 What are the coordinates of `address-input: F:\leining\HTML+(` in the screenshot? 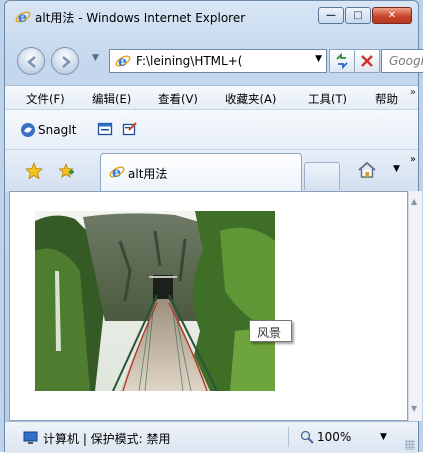 It's located at (216, 61).